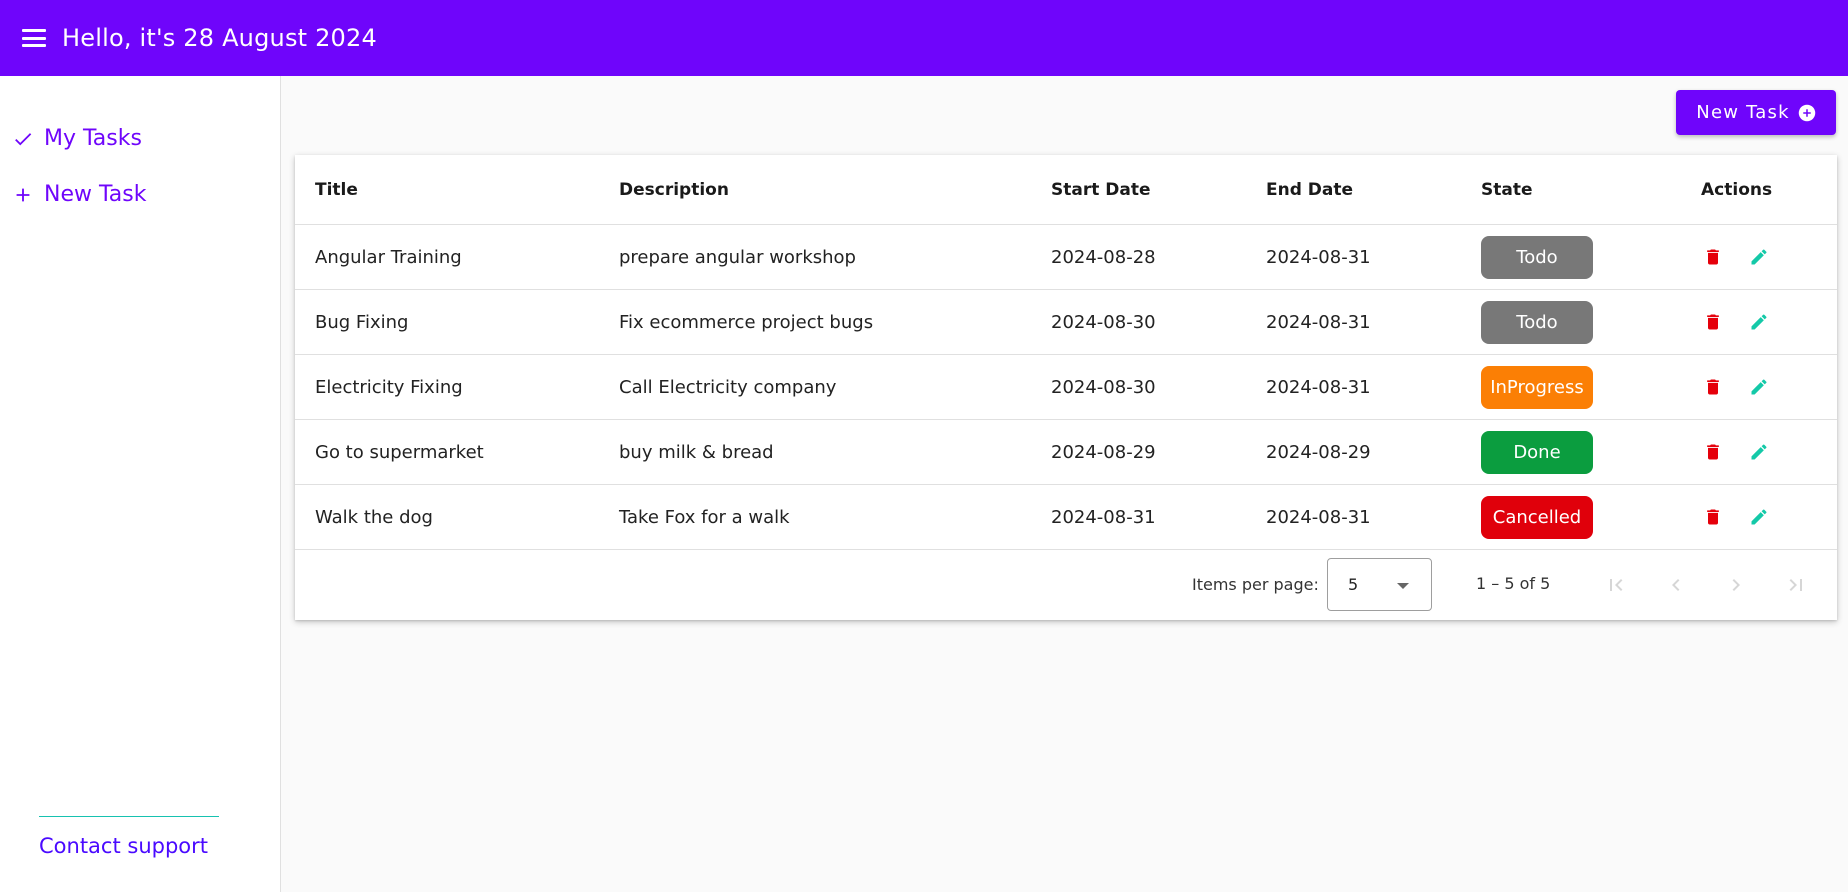  I want to click on task-state-cell: Cancelled, so click(1537, 517).